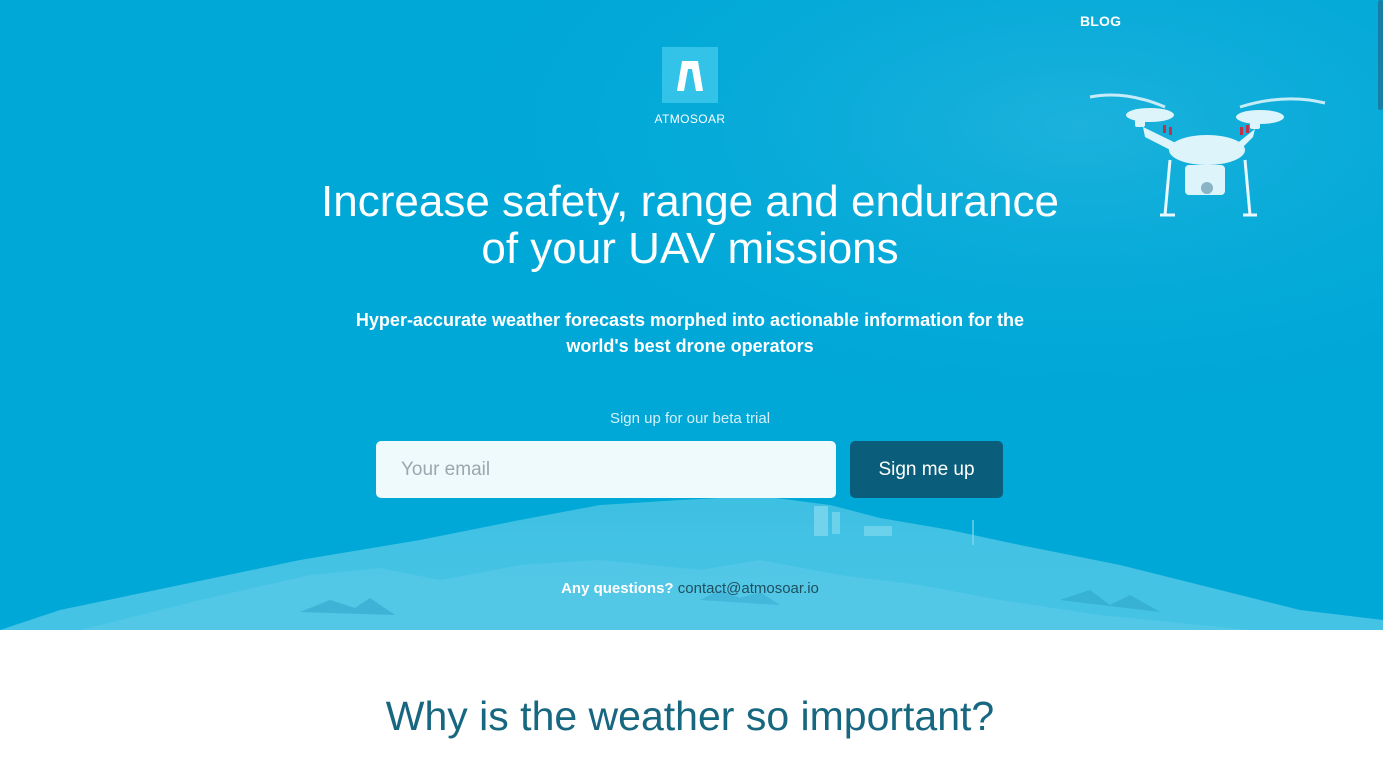 This screenshot has height=763, width=1383. I want to click on logo-mark-icon, so click(690, 76).